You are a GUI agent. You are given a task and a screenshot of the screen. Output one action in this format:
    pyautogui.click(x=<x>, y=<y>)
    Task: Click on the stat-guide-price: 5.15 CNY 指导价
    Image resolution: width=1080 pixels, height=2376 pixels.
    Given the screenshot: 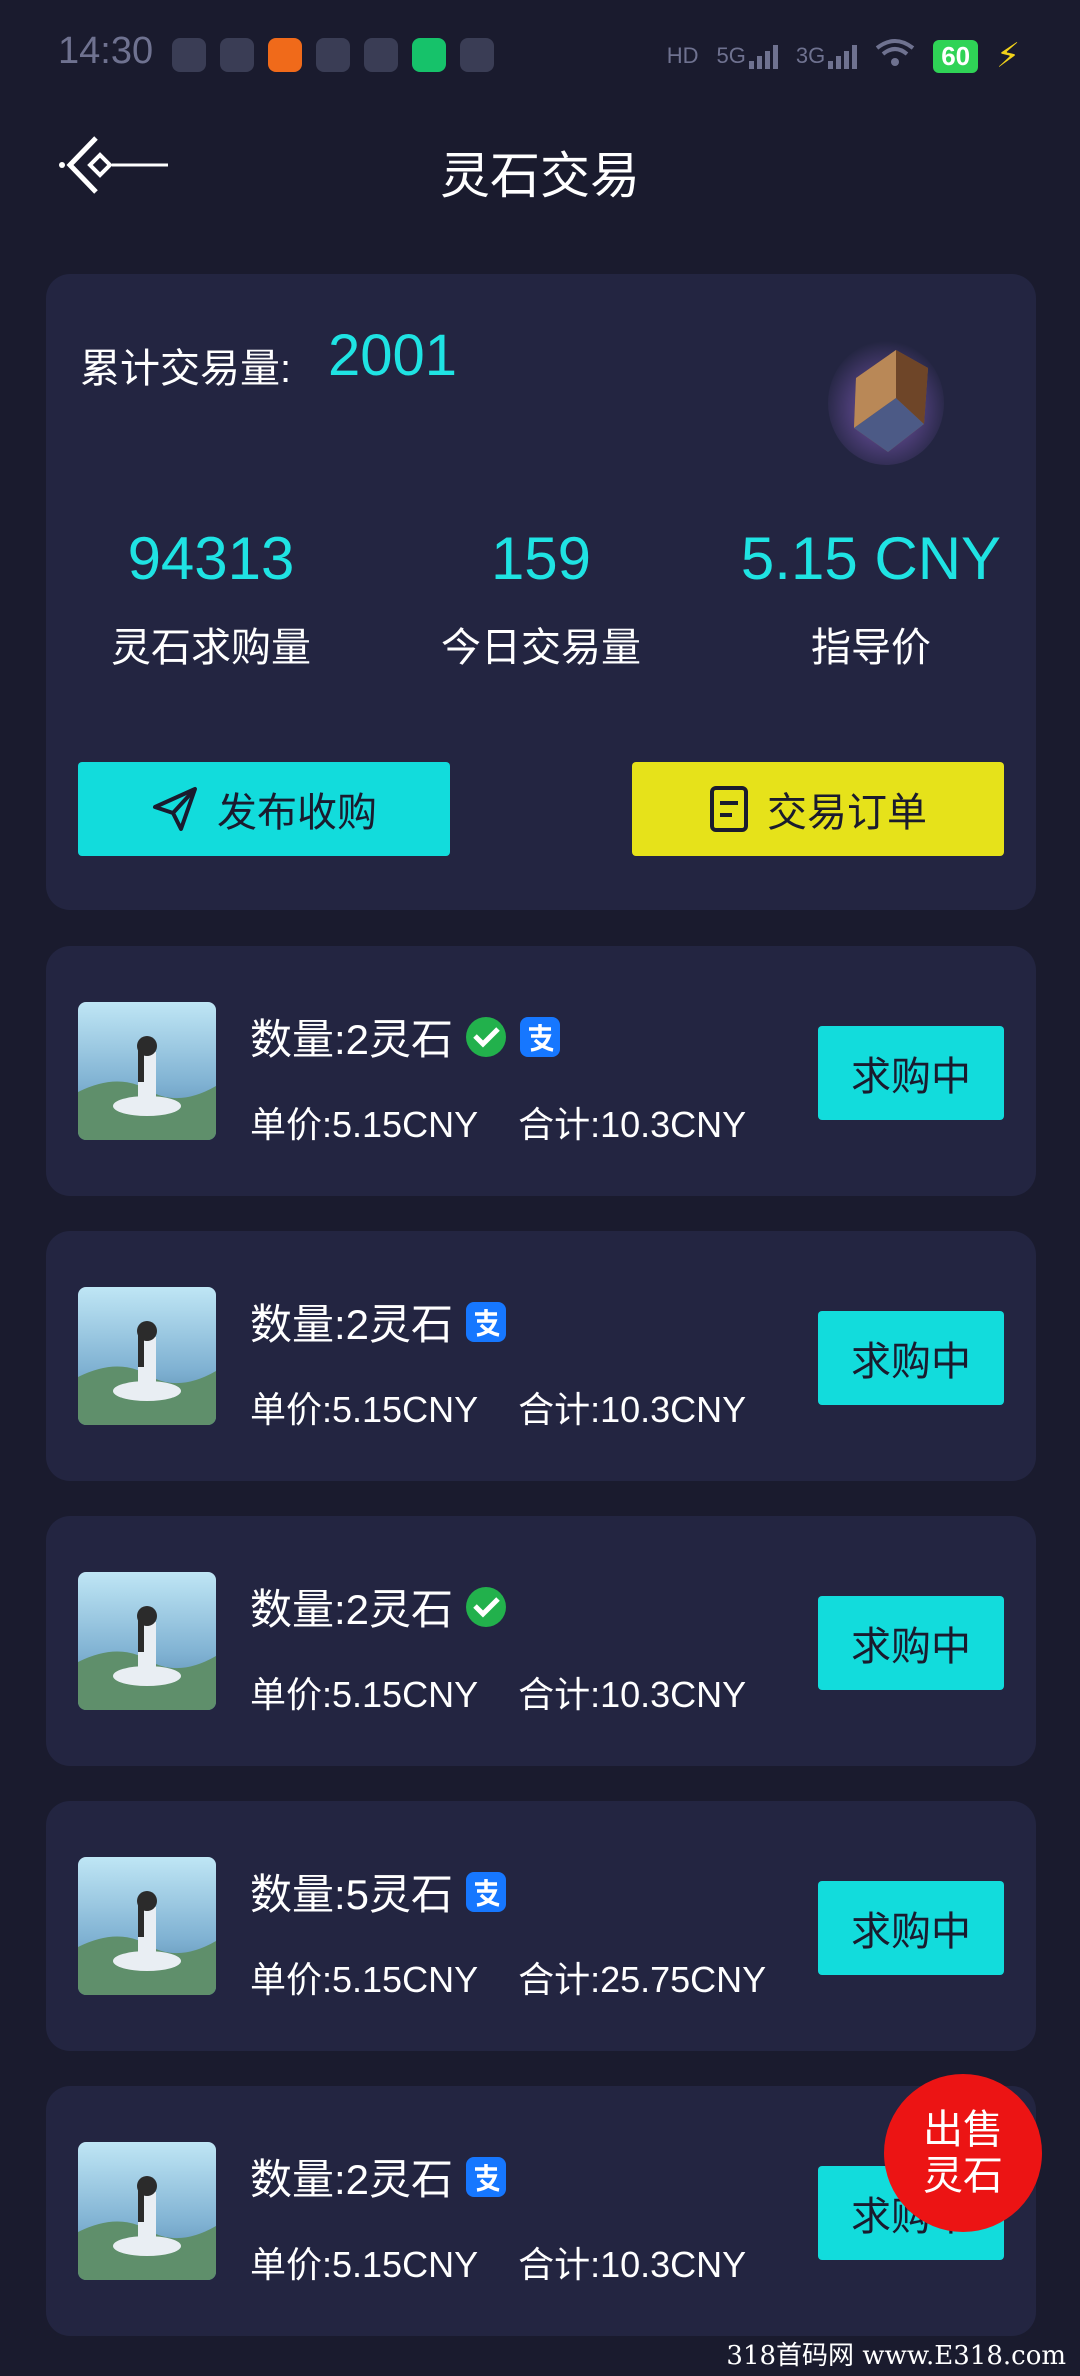 What is the action you would take?
    pyautogui.click(x=871, y=598)
    